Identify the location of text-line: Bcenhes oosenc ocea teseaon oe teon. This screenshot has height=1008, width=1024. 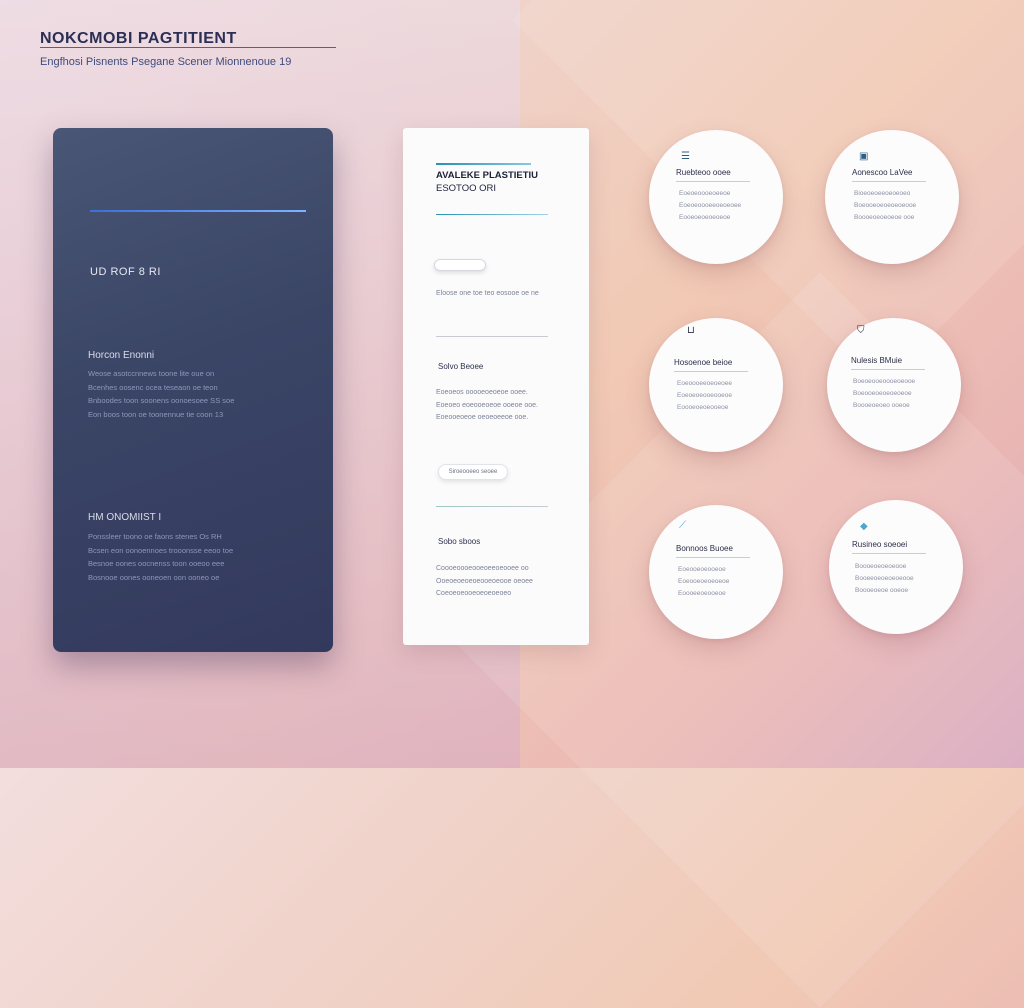
(153, 387).